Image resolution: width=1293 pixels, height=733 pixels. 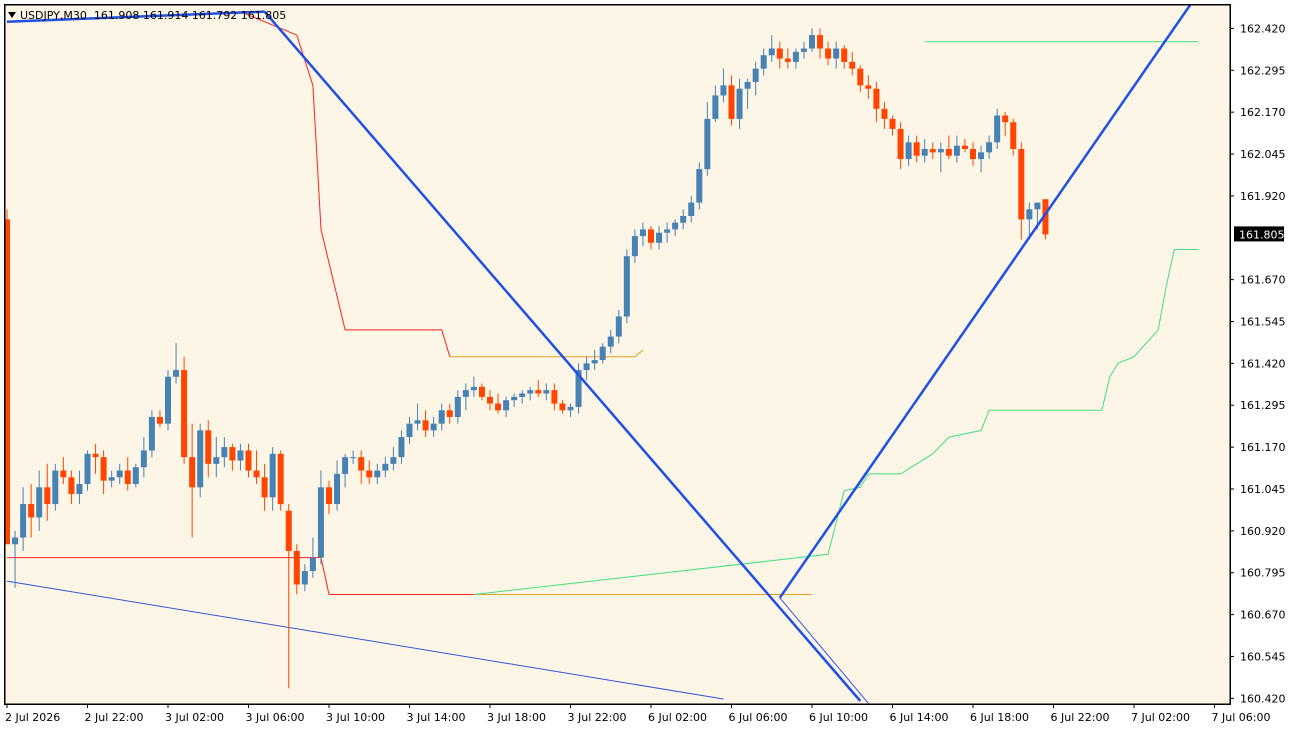 What do you see at coordinates (1241, 717) in the screenshot?
I see `time-tick-label: 7 Jul 06:00` at bounding box center [1241, 717].